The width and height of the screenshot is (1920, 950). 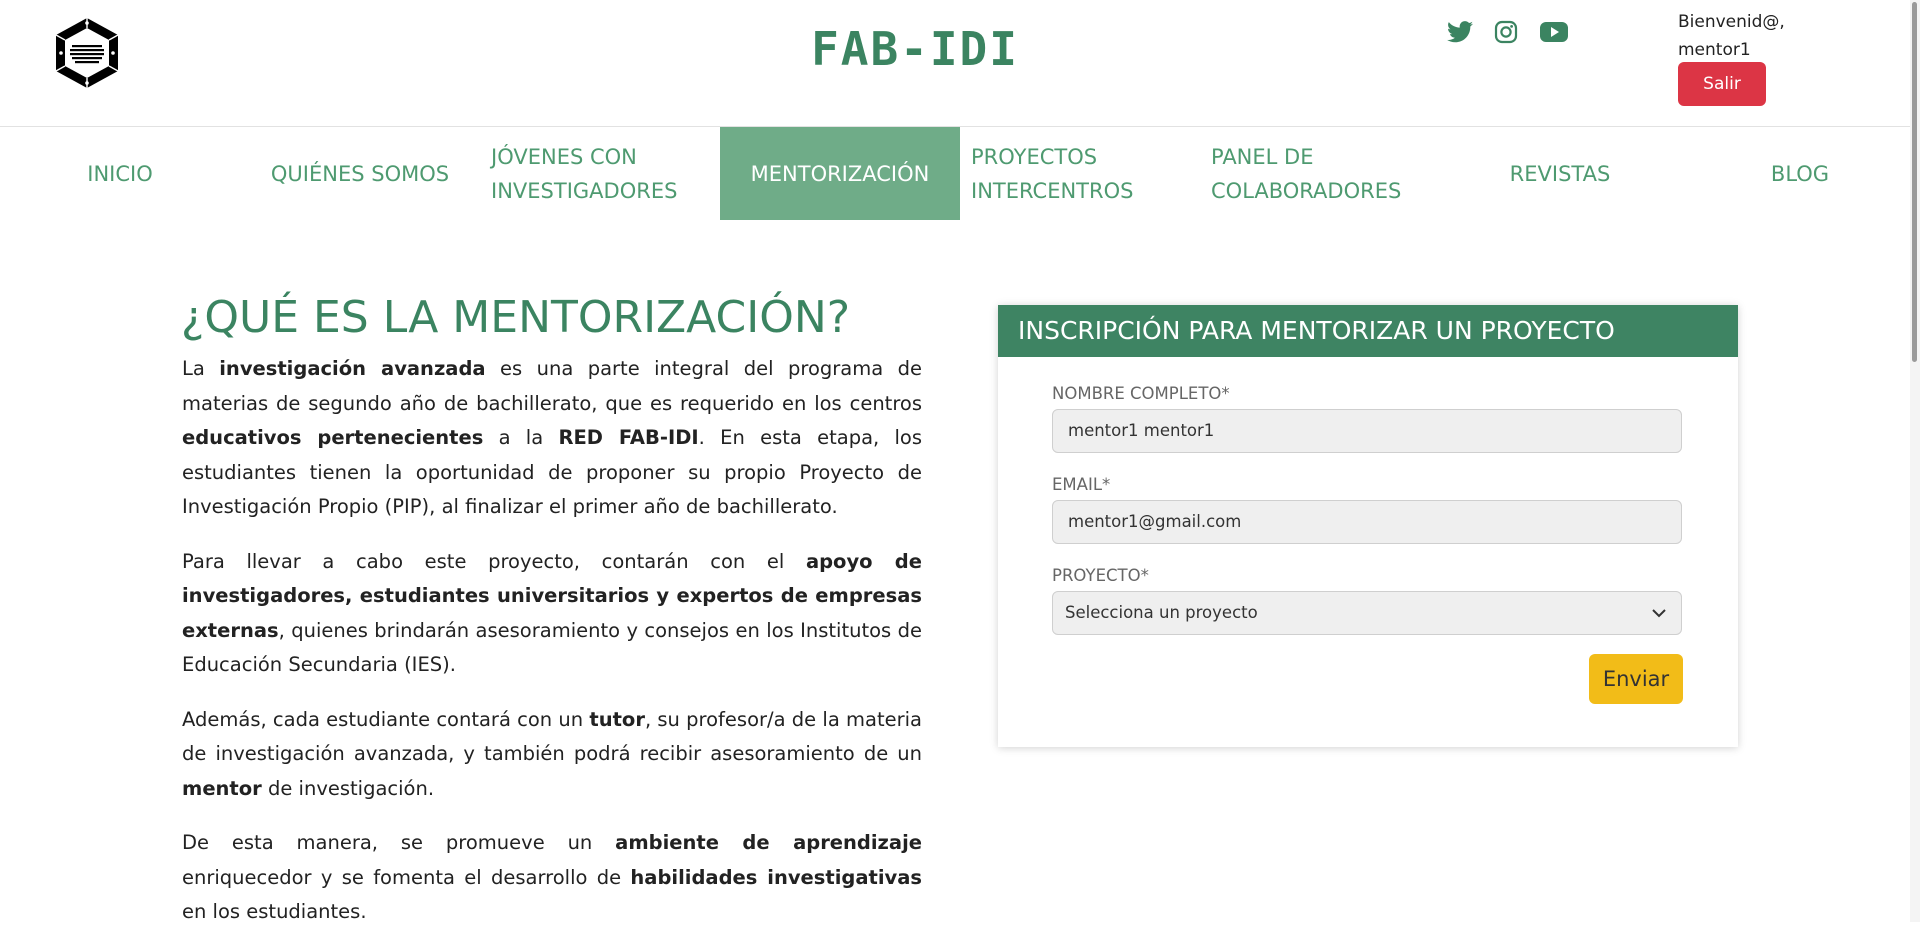 I want to click on logout-button: Salir, so click(x=1722, y=84).